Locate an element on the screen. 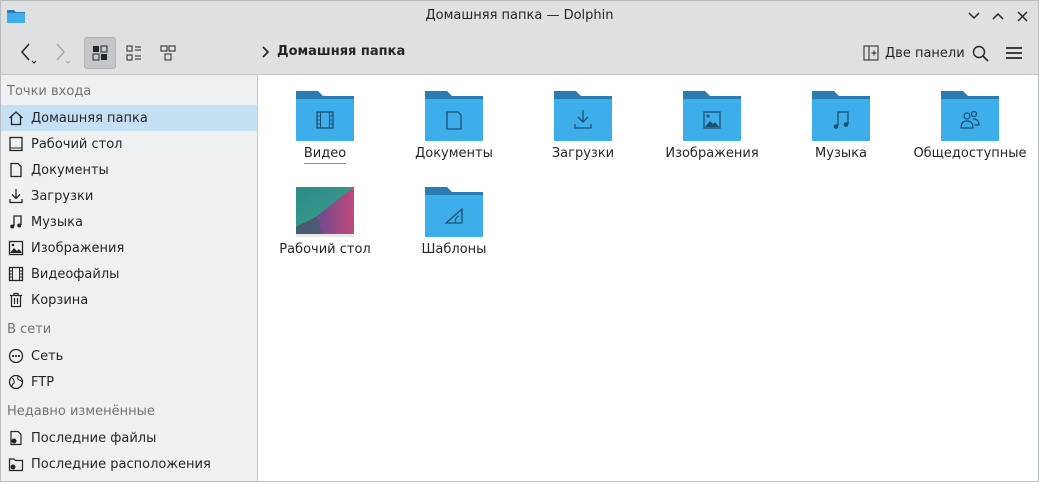 The width and height of the screenshot is (1039, 482). place-desktop: Рабочий стол is located at coordinates (129, 144).